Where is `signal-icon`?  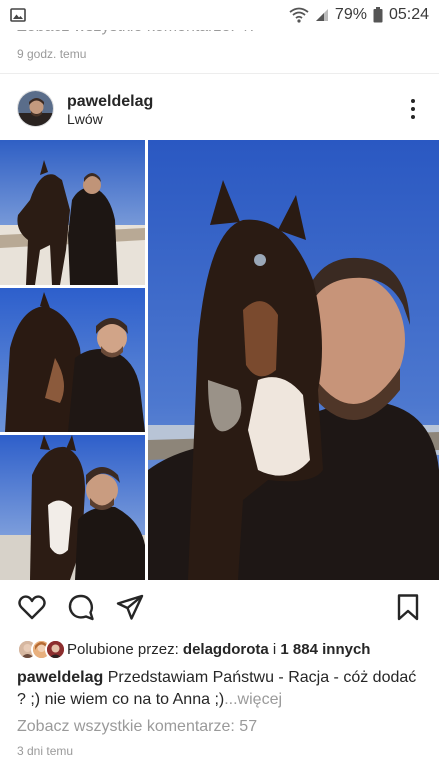
signal-icon is located at coordinates (321, 15).